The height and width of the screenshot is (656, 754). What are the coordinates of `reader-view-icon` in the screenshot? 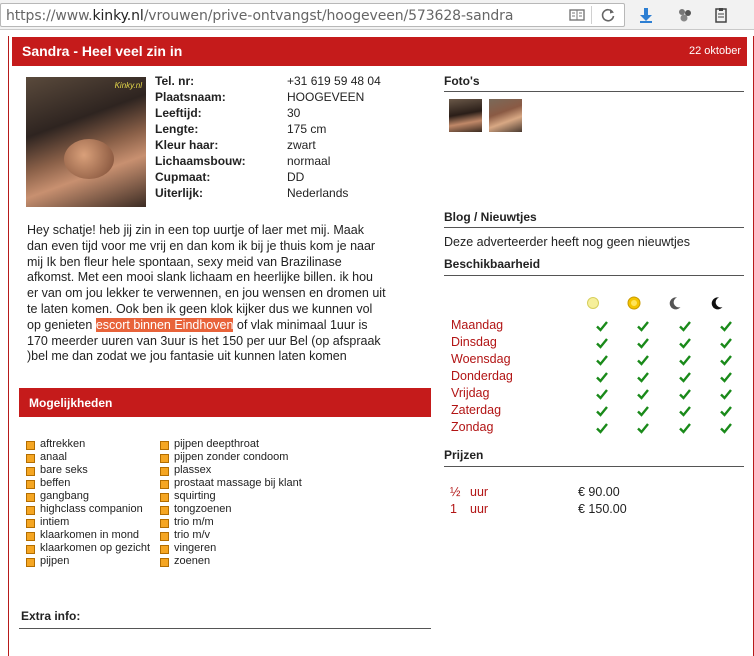 It's located at (577, 15).